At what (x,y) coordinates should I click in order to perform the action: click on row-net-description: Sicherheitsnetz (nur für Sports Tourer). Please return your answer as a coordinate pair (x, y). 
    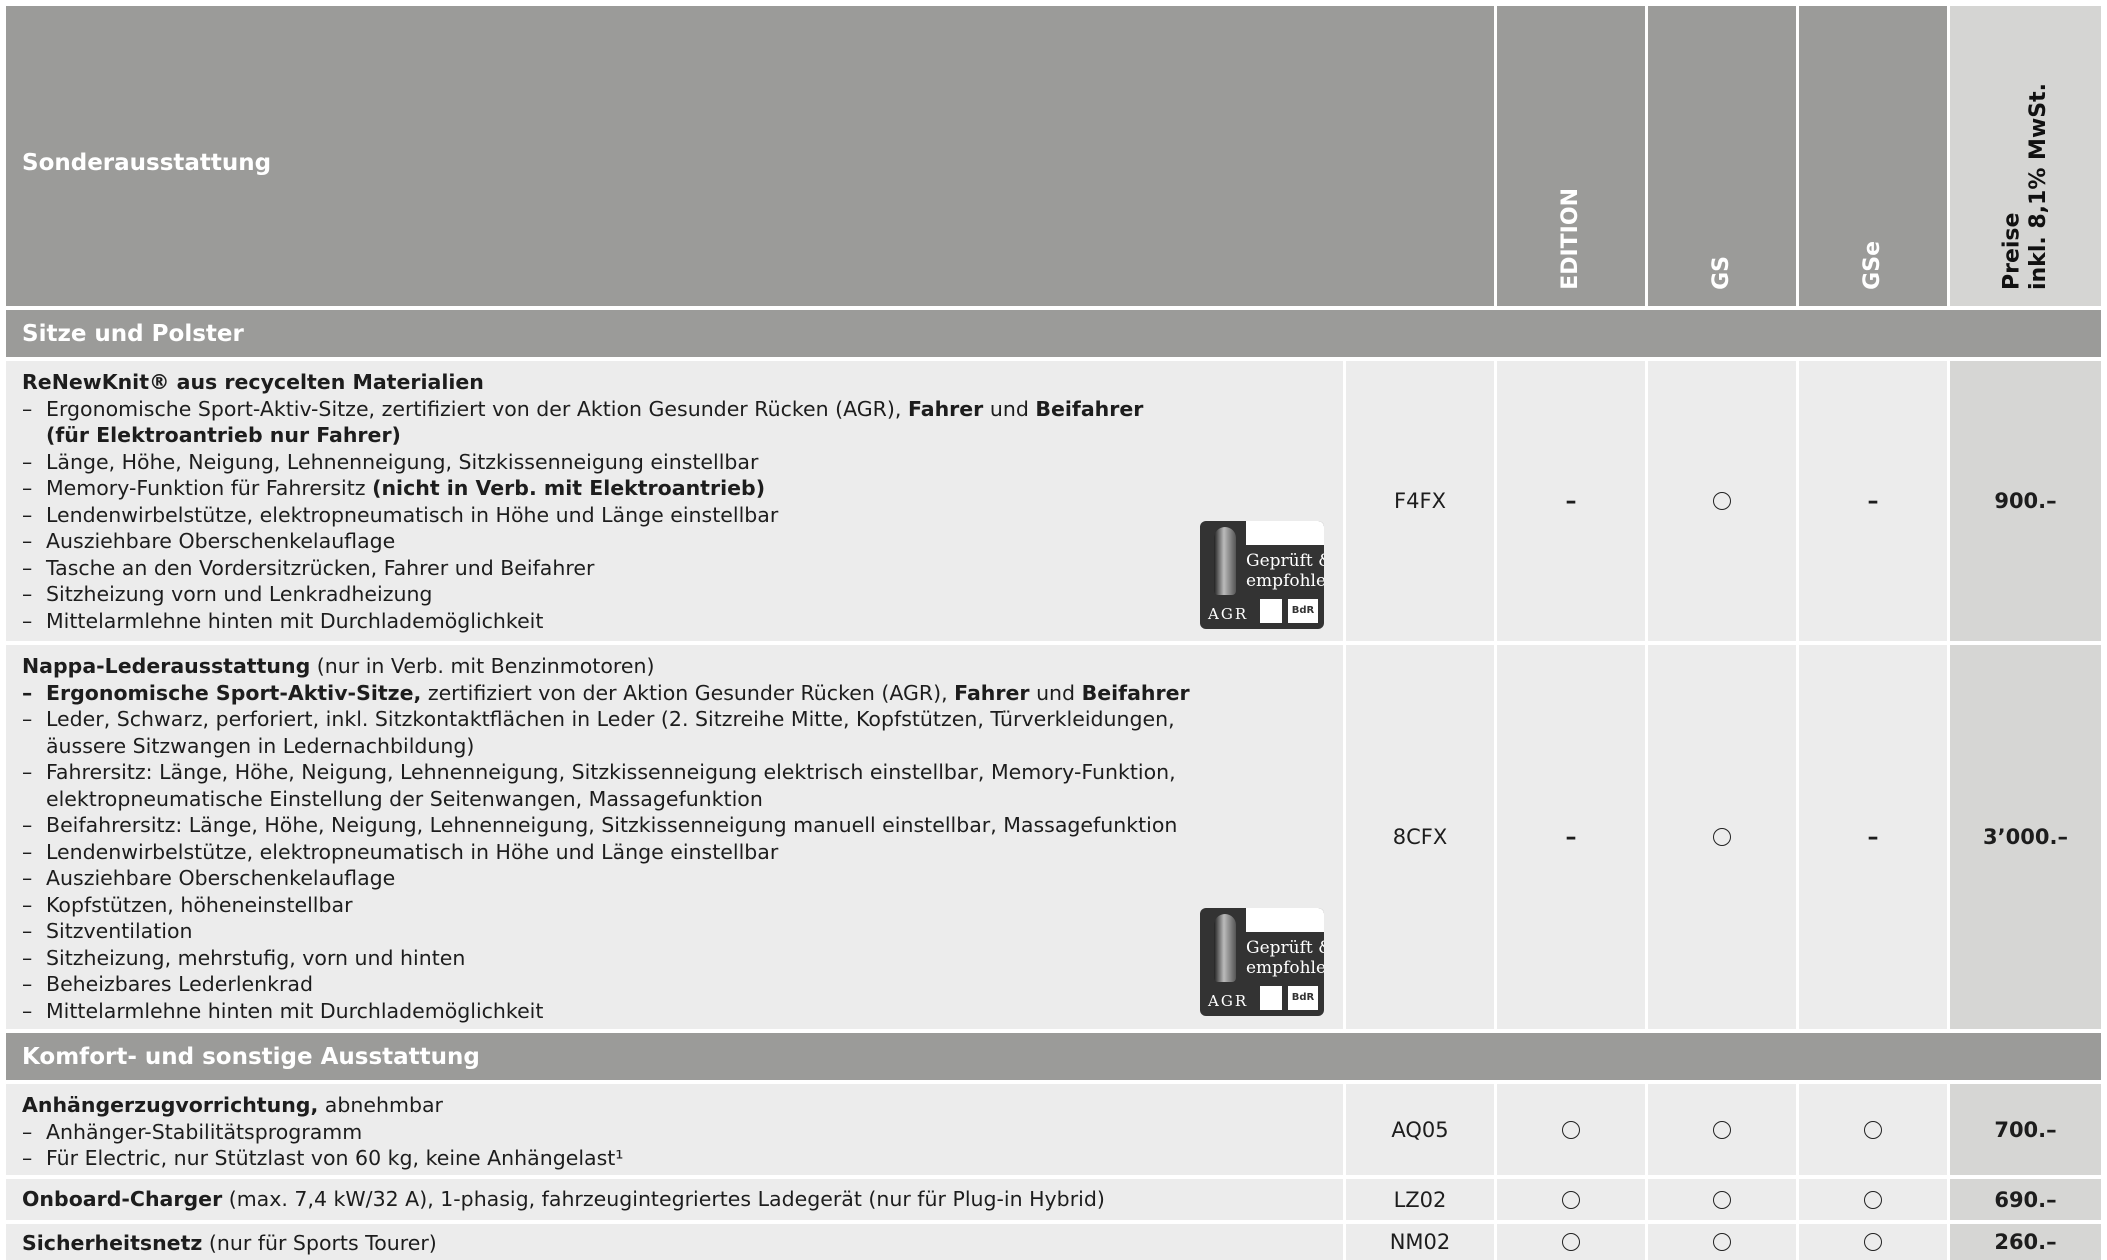
    Looking at the image, I should click on (674, 1242).